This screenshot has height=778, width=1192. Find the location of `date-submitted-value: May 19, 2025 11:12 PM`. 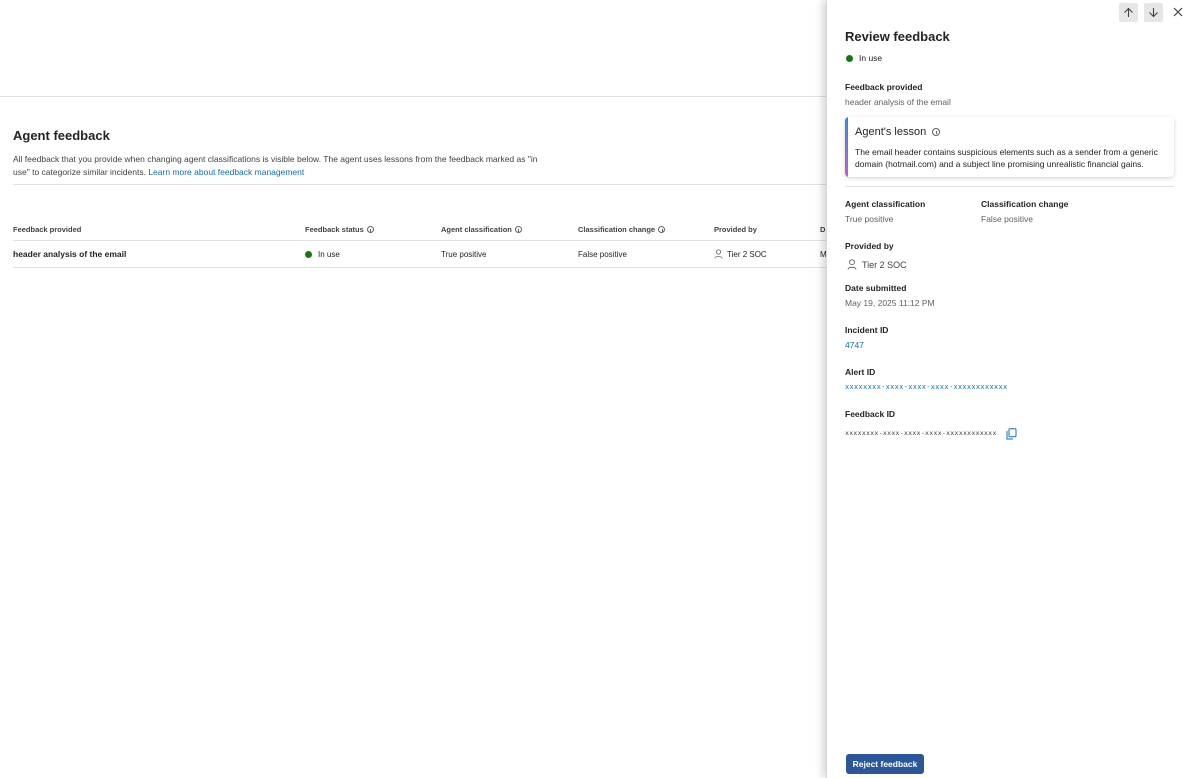

date-submitted-value: May 19, 2025 11:12 PM is located at coordinates (890, 303).